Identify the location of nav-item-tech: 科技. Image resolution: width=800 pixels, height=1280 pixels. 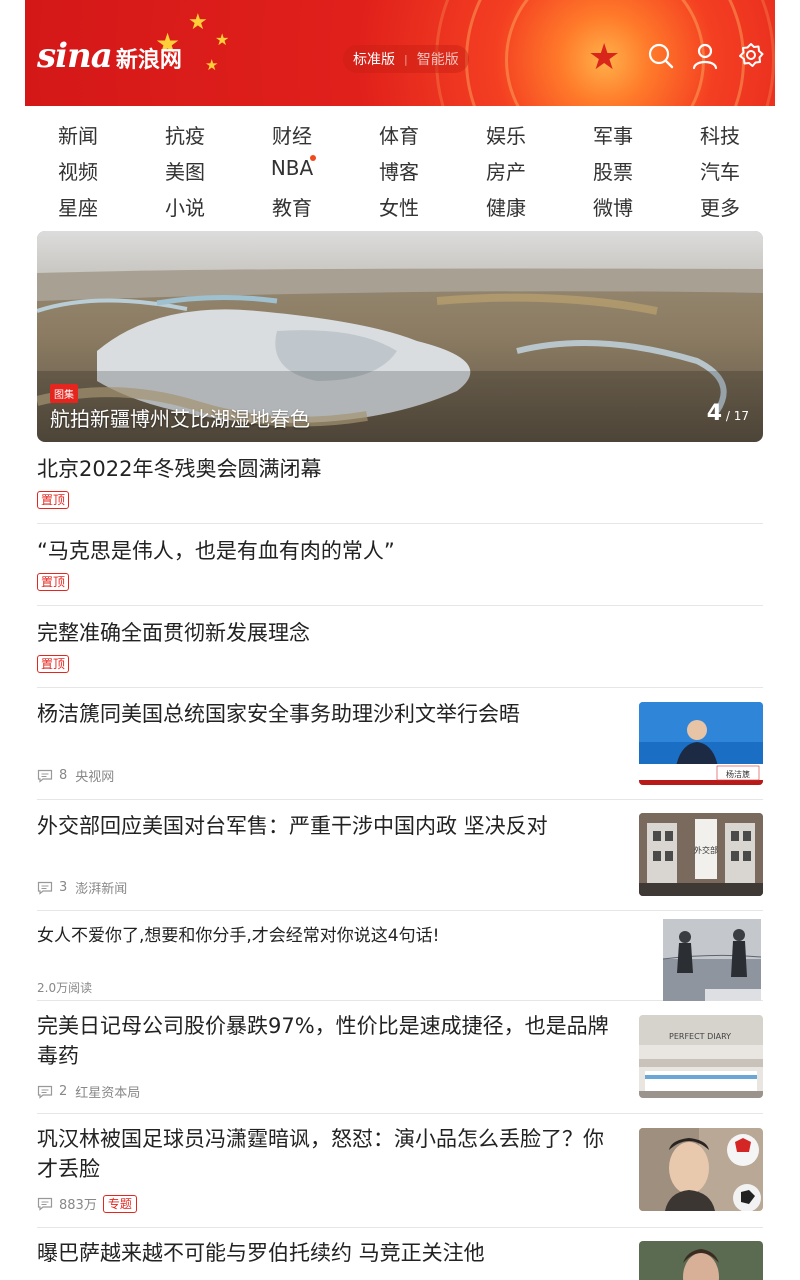
(720, 134).